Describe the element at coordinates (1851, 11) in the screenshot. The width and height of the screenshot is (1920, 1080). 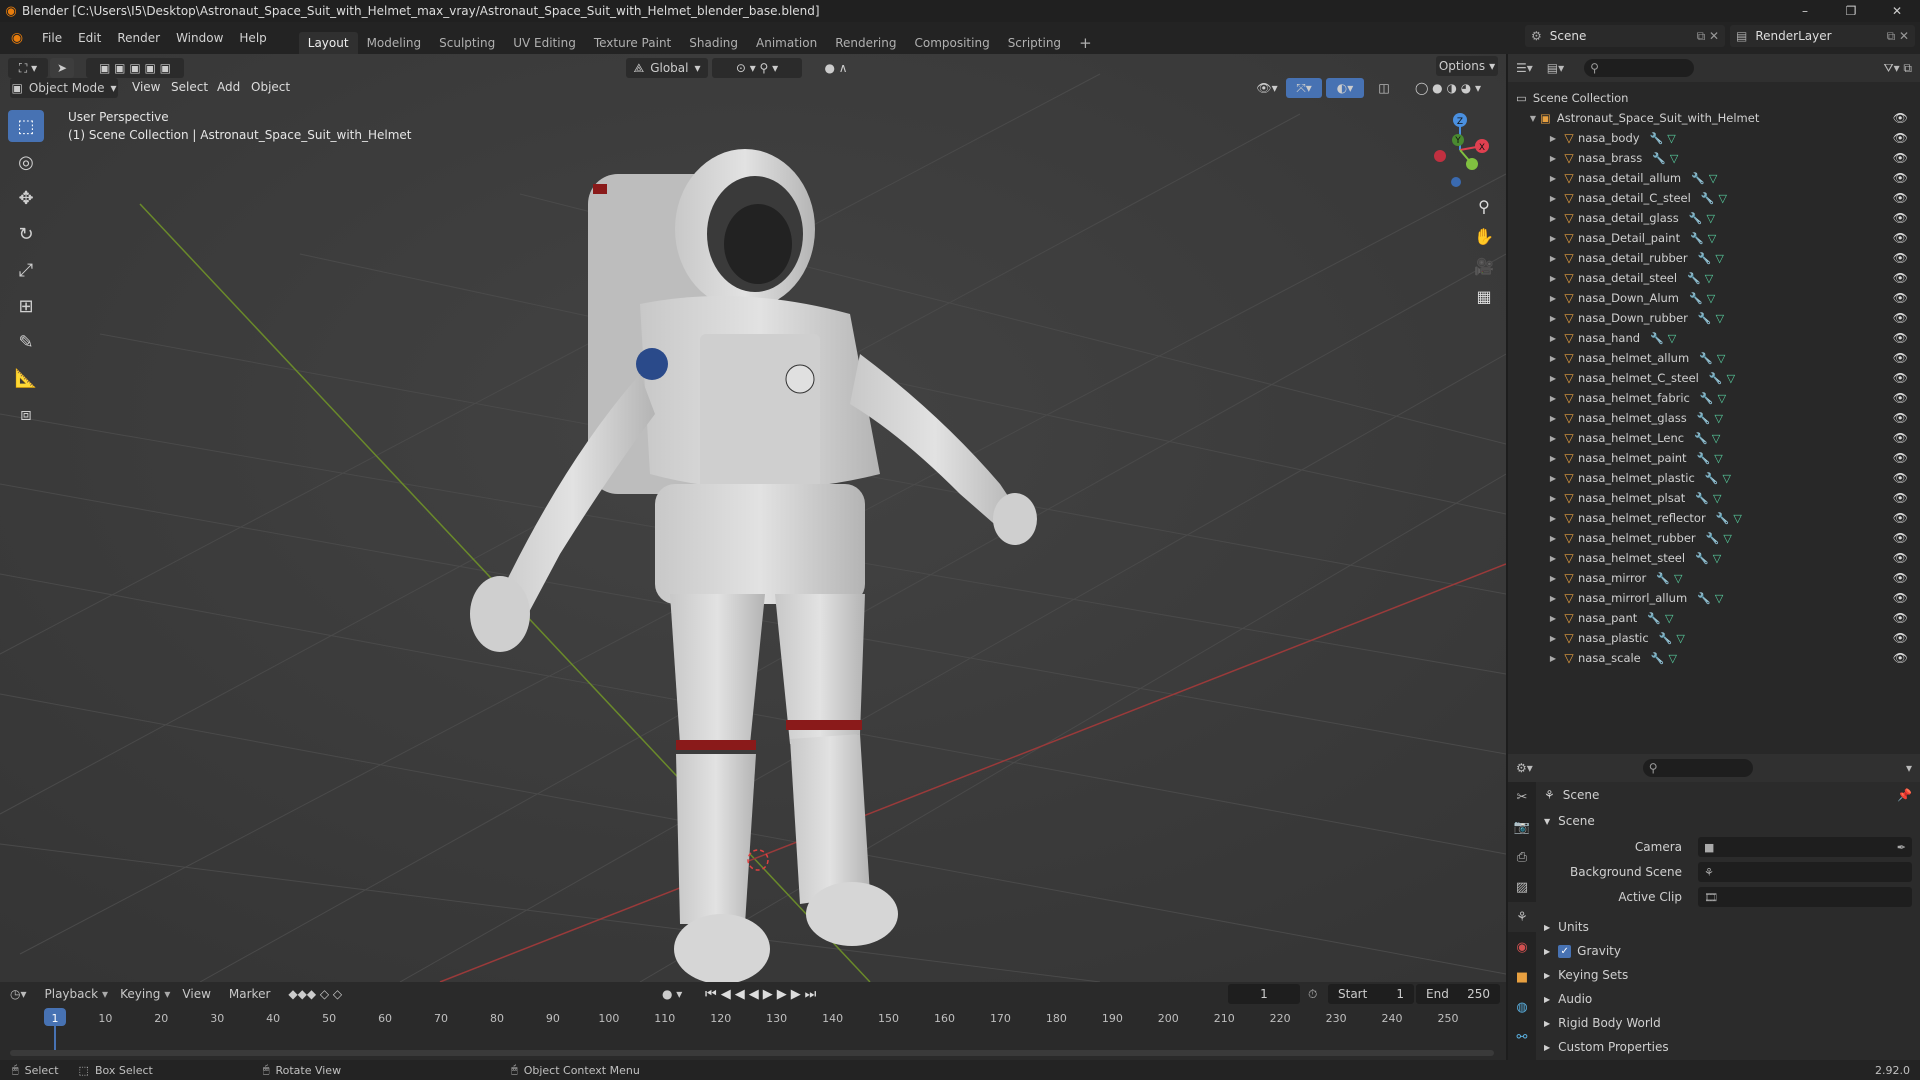
I see `maximize-button: ❐` at that location.